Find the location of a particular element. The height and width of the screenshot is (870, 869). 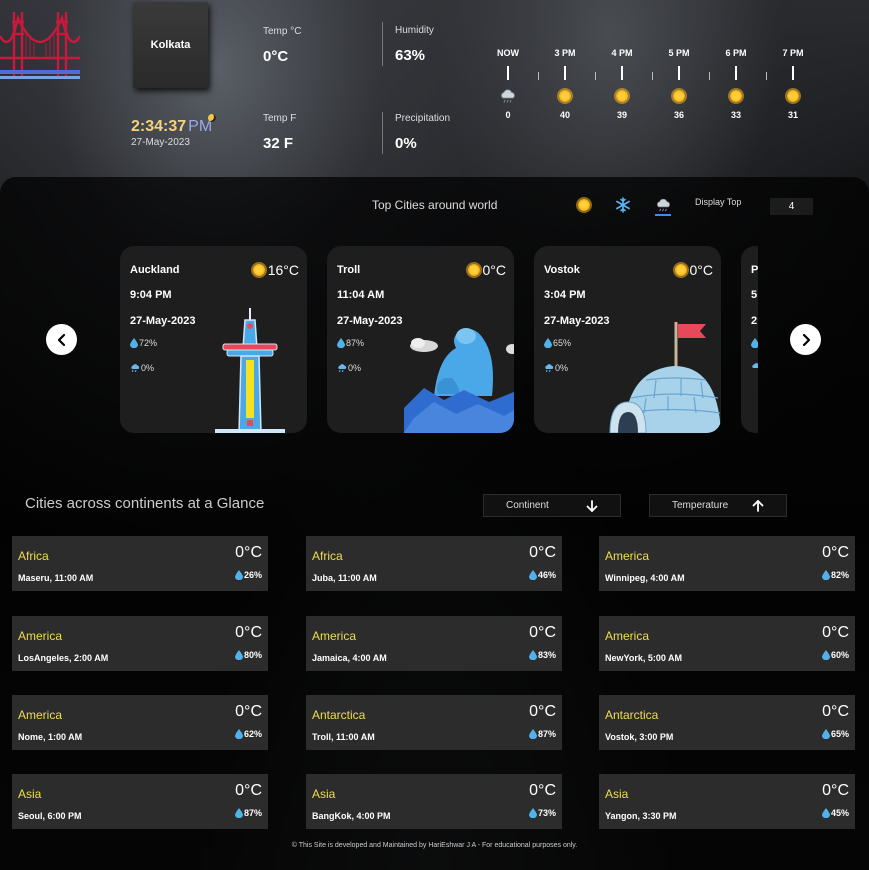

carousel-prev-button is located at coordinates (61, 339).